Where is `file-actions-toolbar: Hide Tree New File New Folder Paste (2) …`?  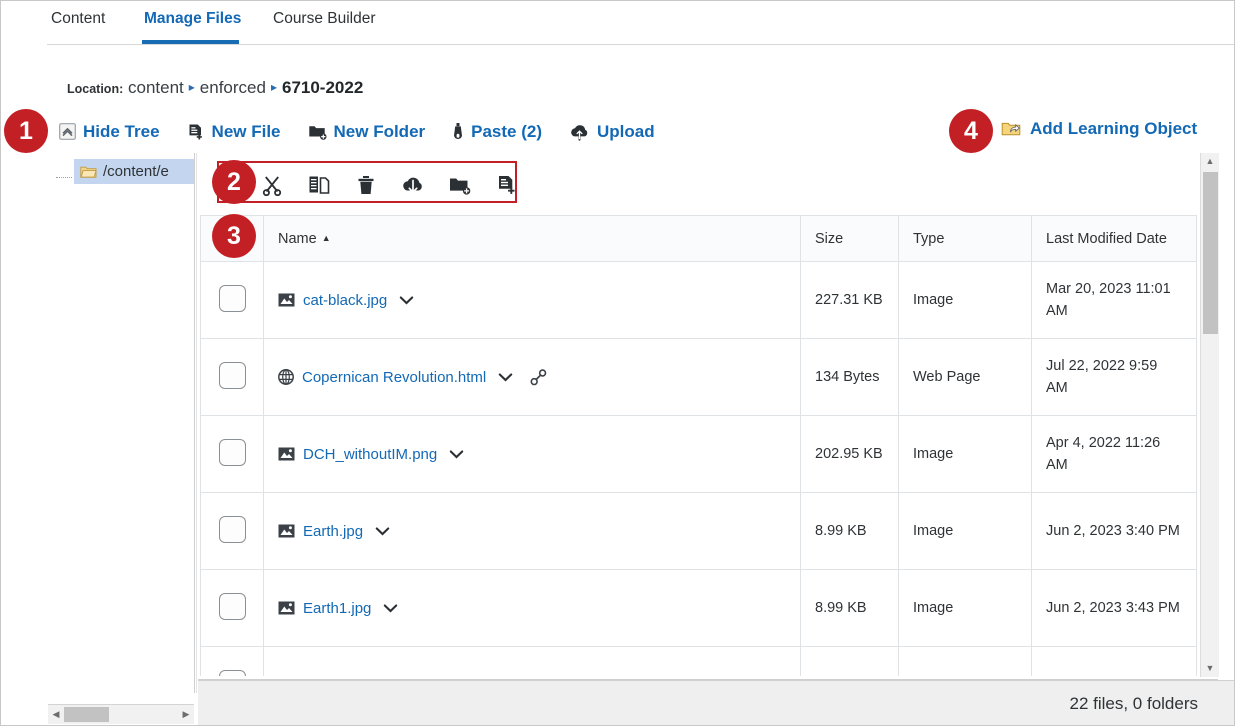
file-actions-toolbar: Hide Tree New File New Folder Paste (2) … is located at coordinates (371, 131).